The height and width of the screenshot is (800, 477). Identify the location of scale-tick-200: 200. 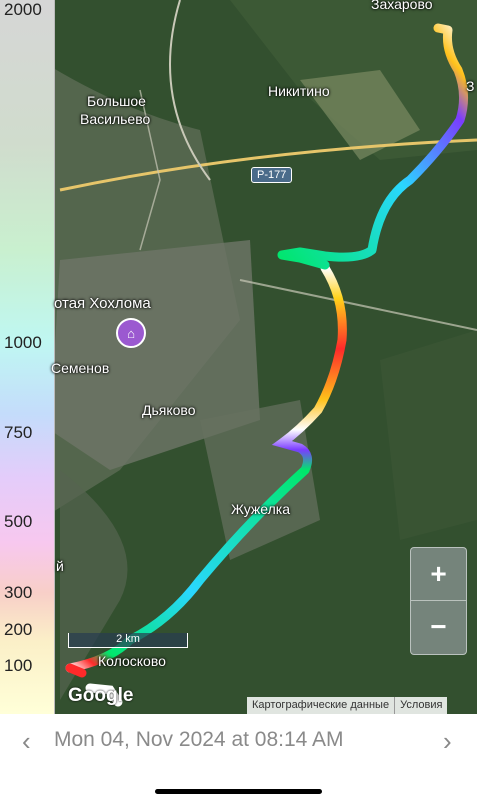
(18, 629).